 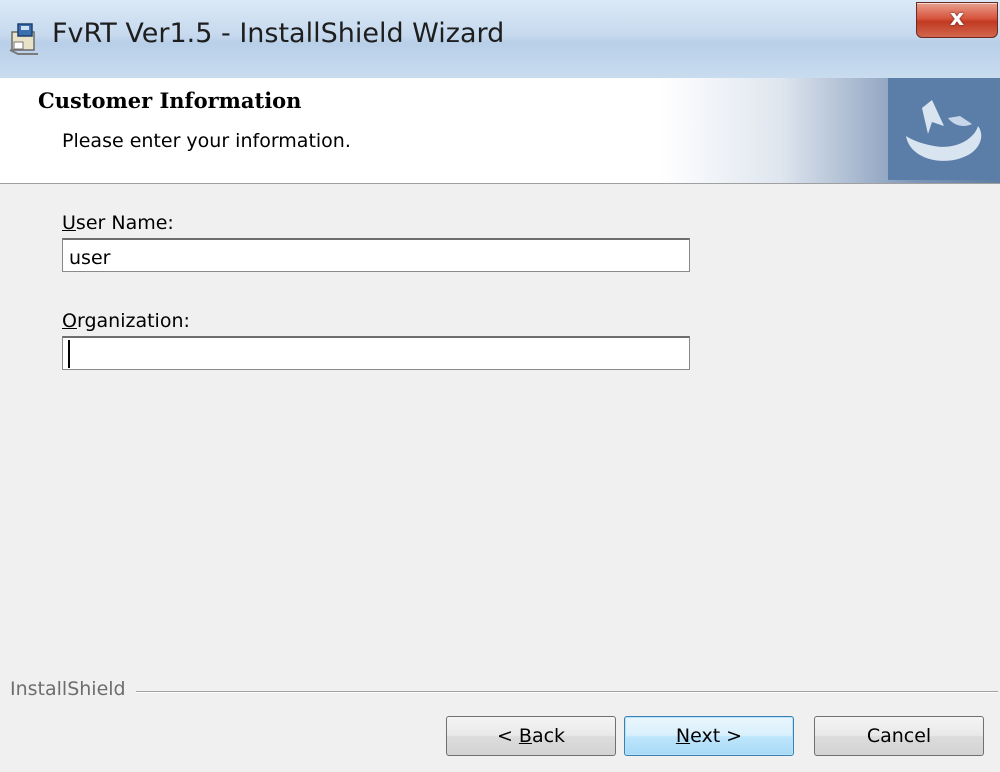 What do you see at coordinates (507, 736) in the screenshot?
I see `back-button-prefix: <` at bounding box center [507, 736].